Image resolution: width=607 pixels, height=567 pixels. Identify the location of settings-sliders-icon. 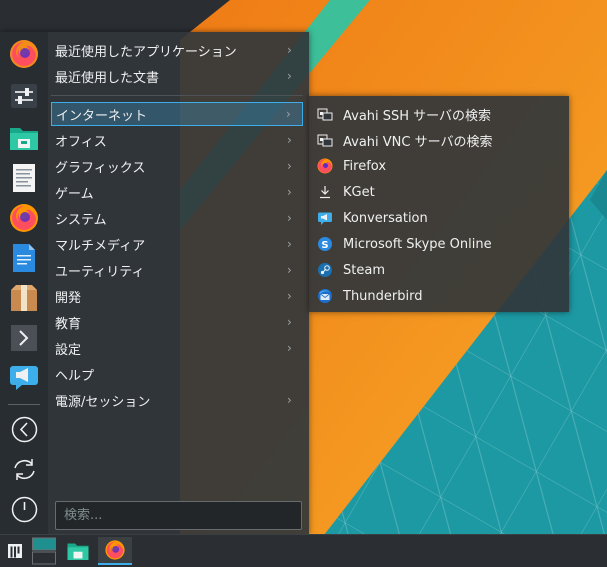
(24, 96).